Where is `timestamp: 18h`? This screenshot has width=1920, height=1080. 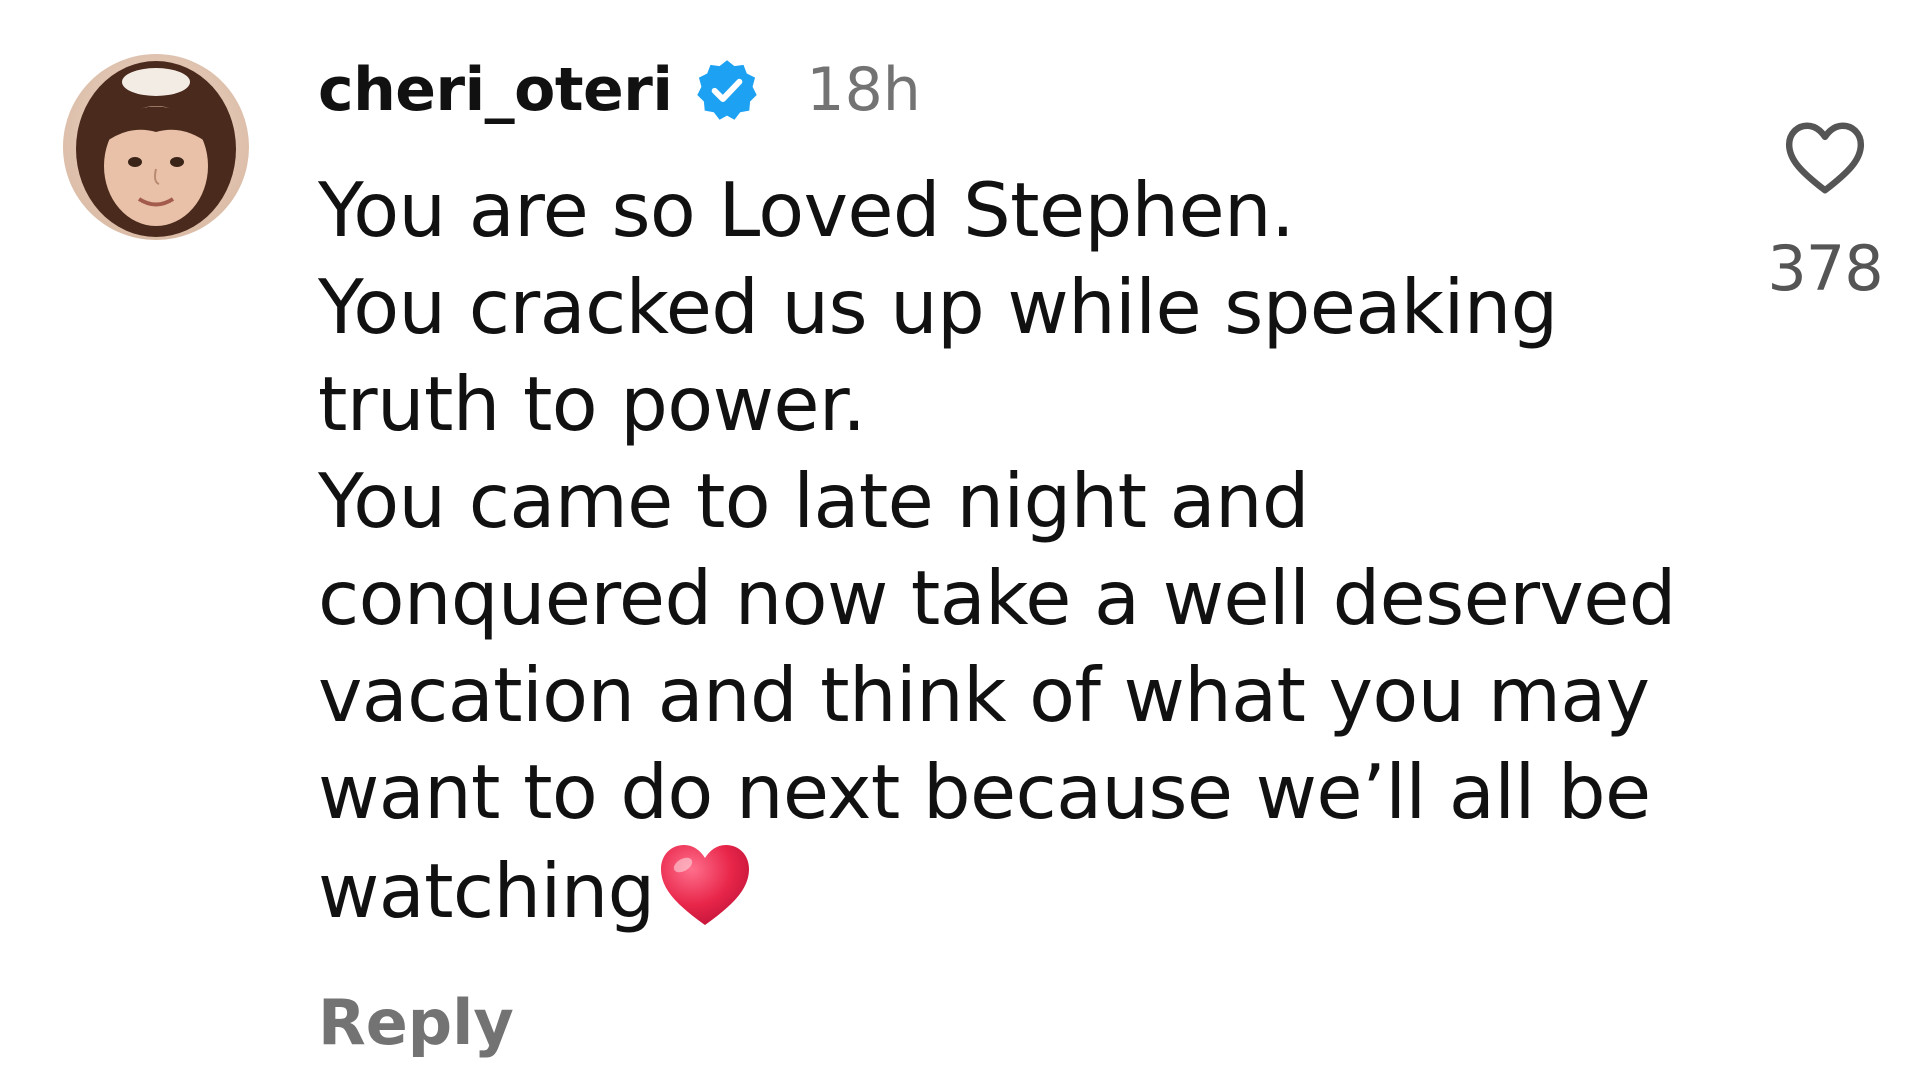 timestamp: 18h is located at coordinates (863, 90).